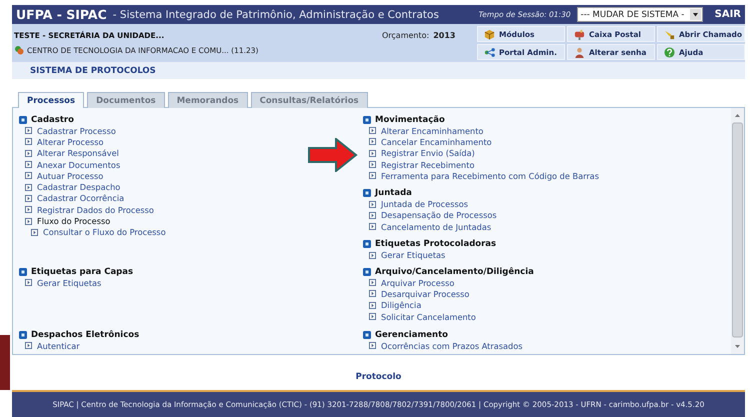 The image size is (750, 417). I want to click on caret-icon, so click(695, 14).